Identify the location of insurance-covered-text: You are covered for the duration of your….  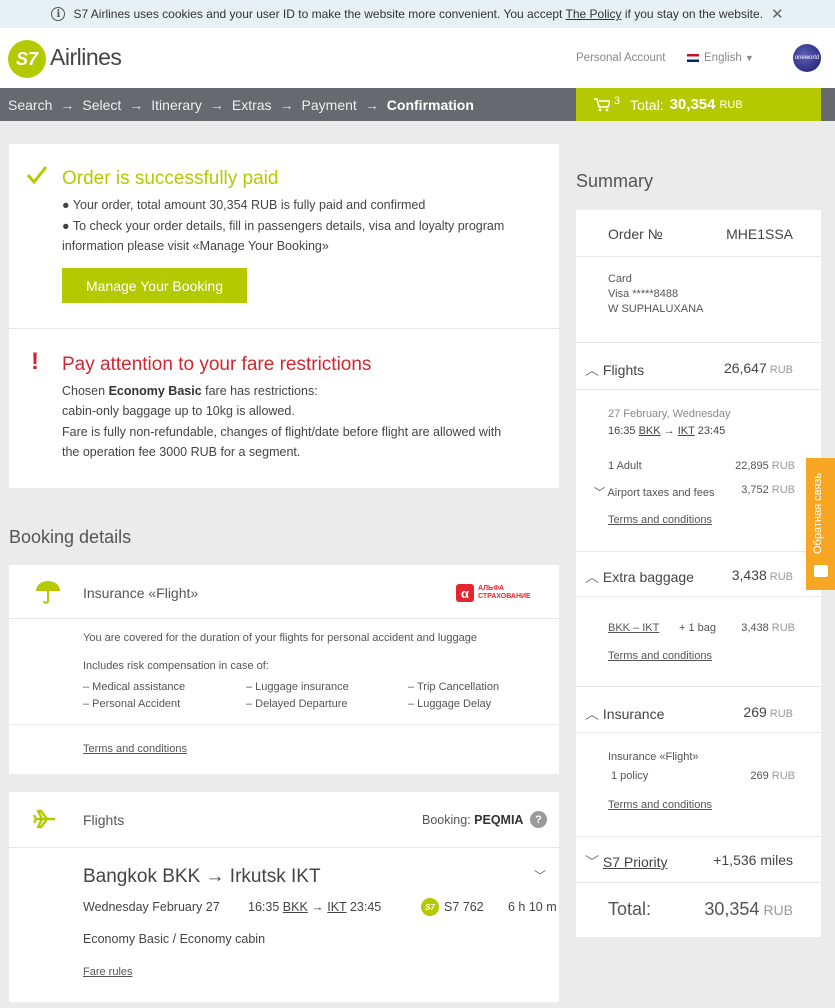
(280, 638).